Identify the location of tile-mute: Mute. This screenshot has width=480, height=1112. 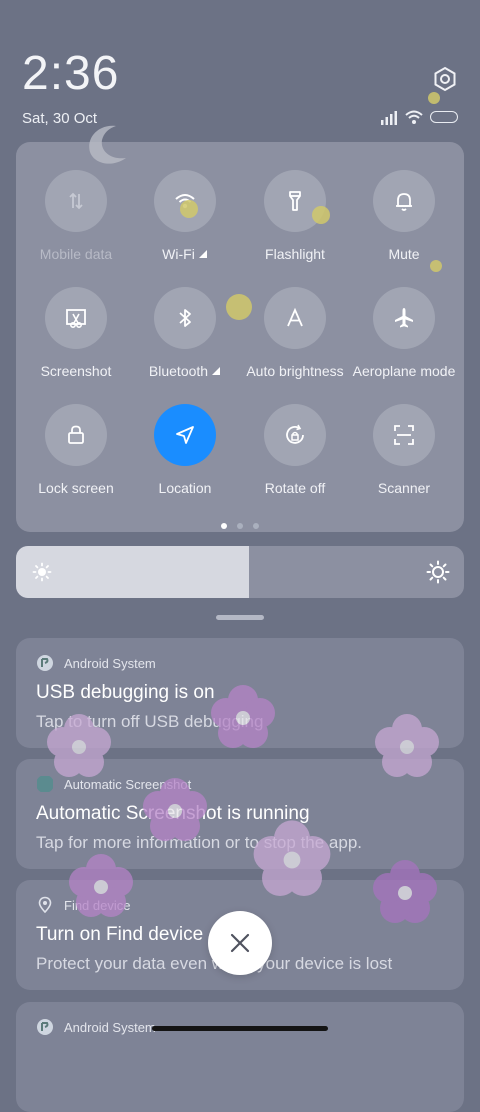
(404, 216).